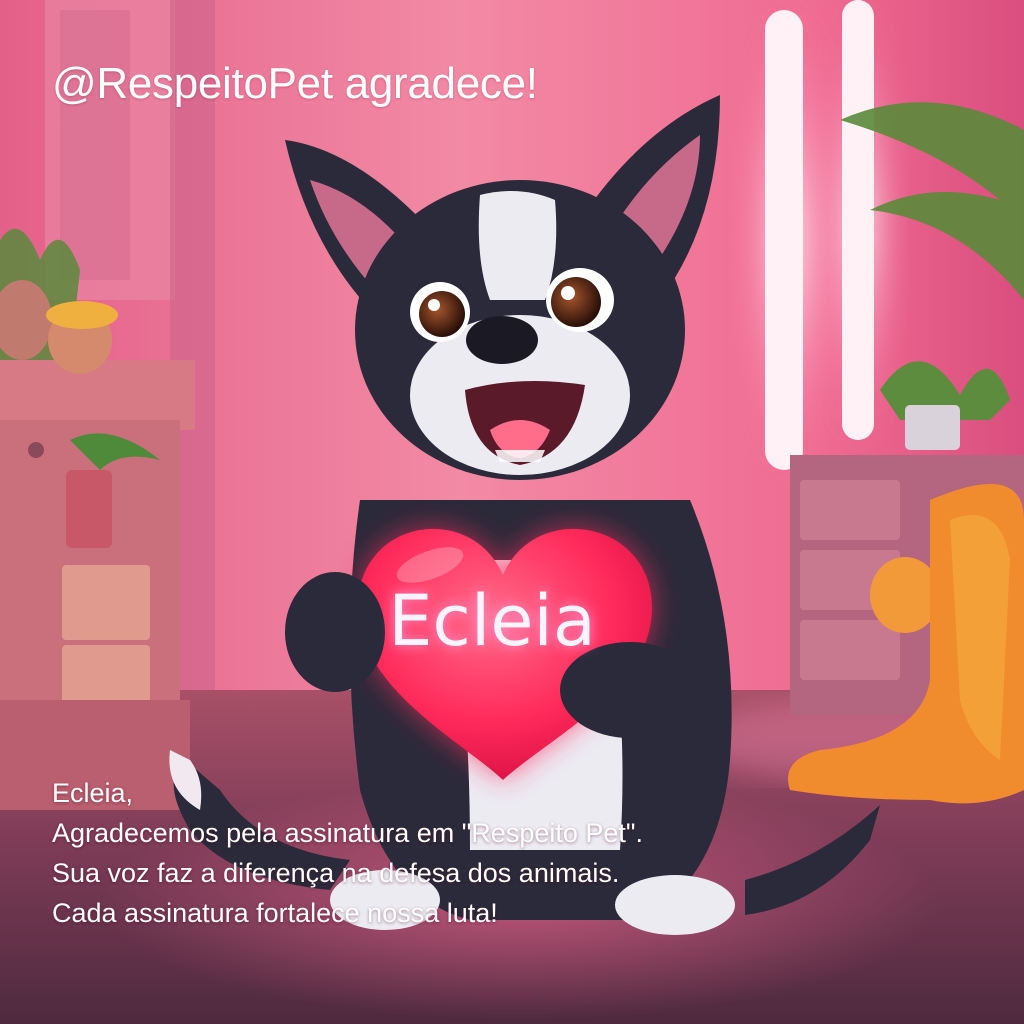 The height and width of the screenshot is (1024, 1024). What do you see at coordinates (275, 913) in the screenshot?
I see `message-line: Cada assinatura fortalece nossa luta!` at bounding box center [275, 913].